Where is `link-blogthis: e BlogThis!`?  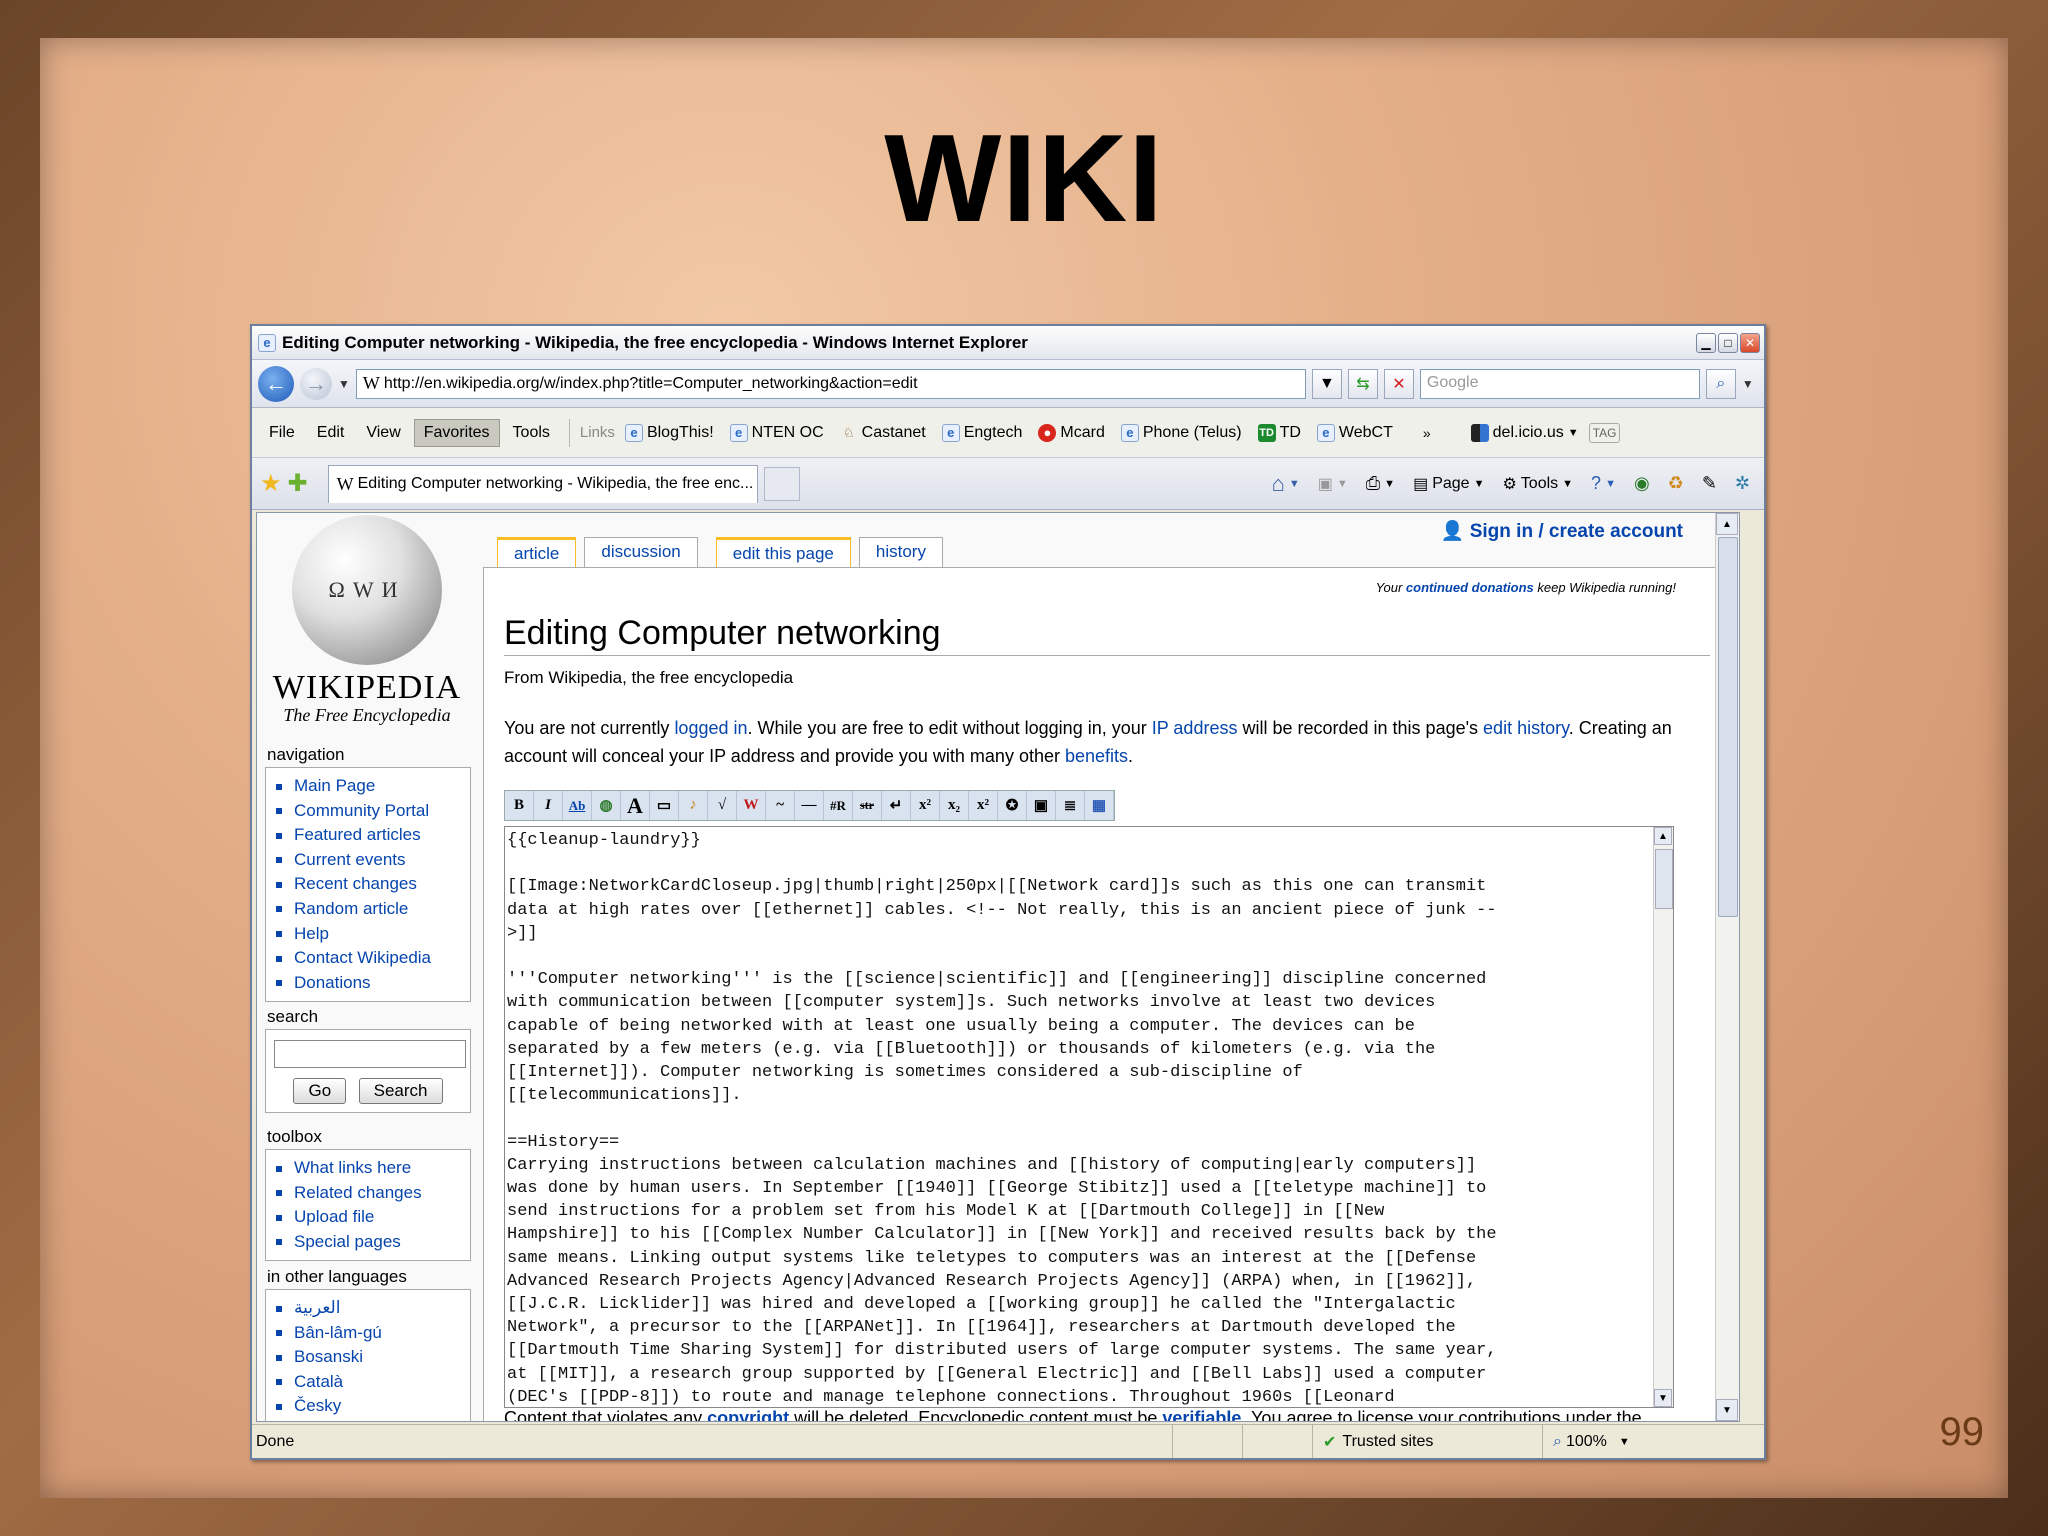
link-blogthis: e BlogThis! is located at coordinates (669, 432).